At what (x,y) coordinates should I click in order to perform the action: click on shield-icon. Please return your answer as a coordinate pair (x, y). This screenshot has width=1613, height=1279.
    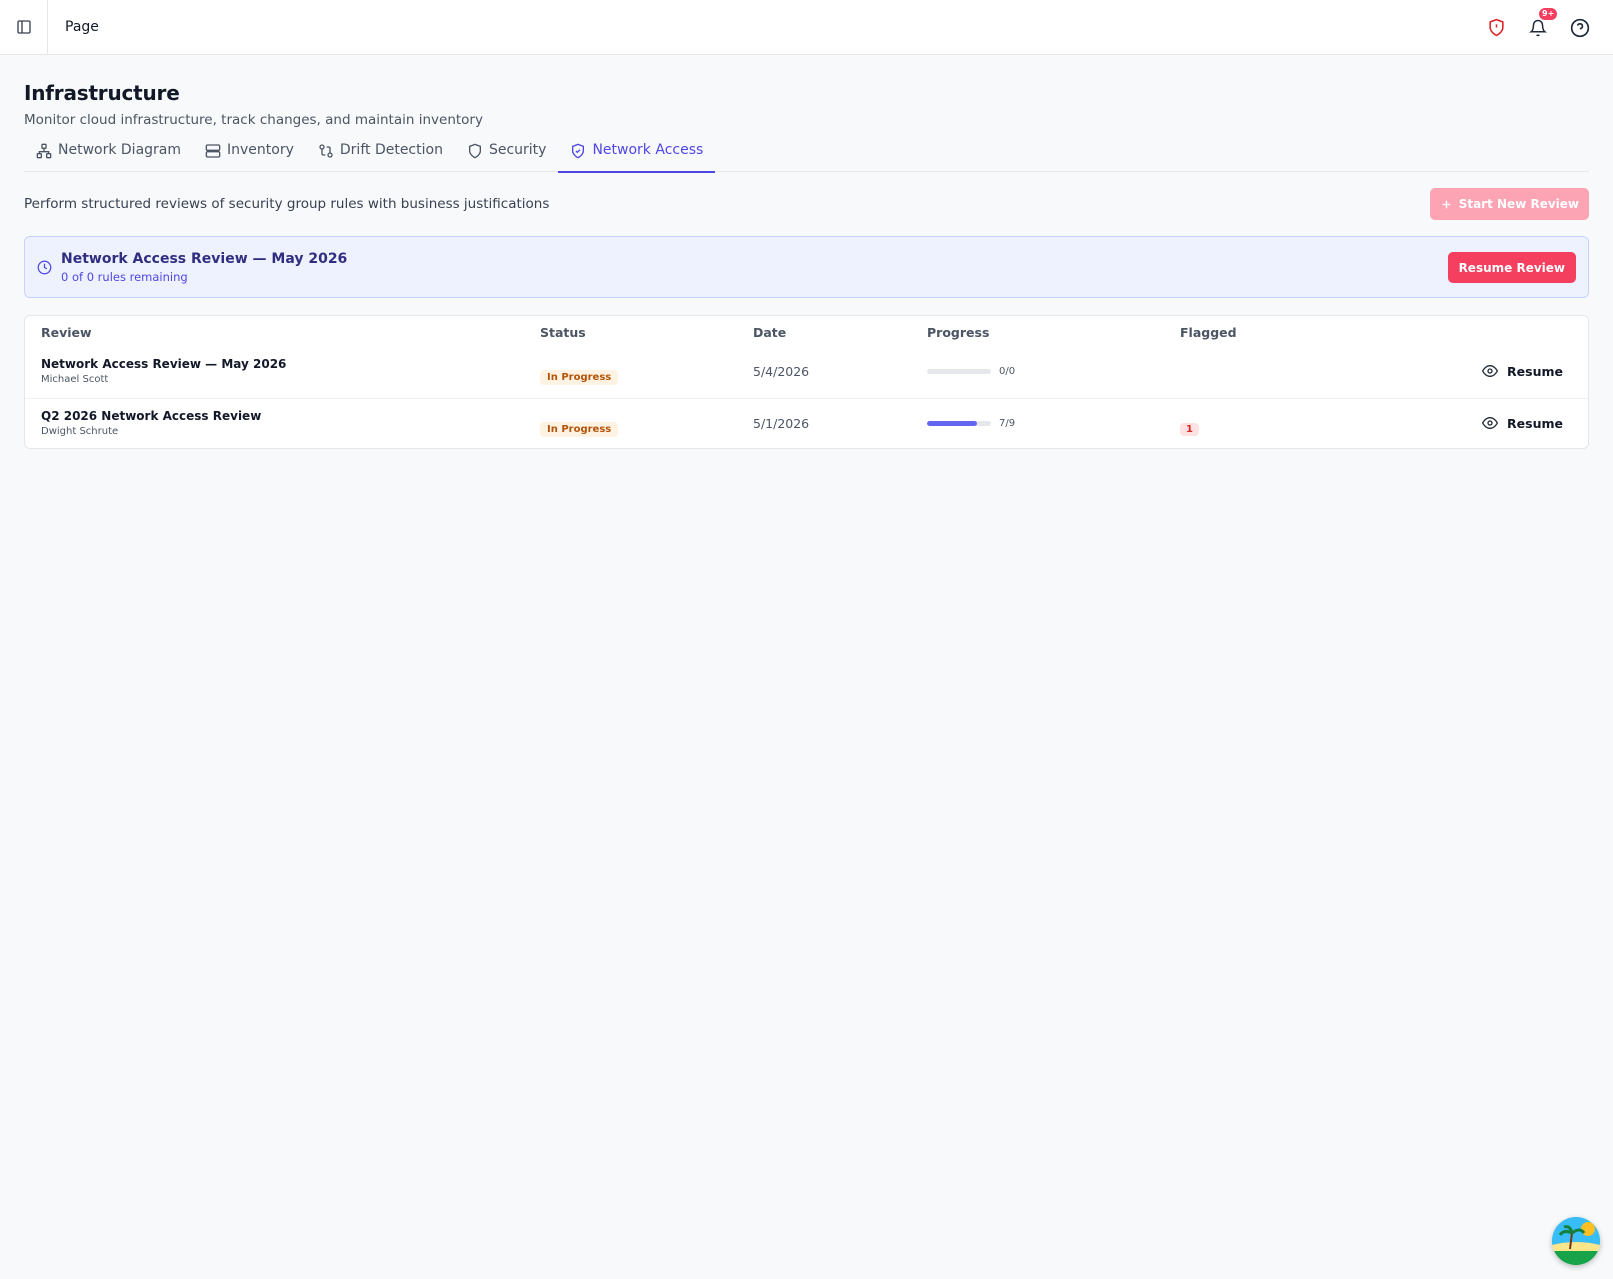
    Looking at the image, I should click on (474, 151).